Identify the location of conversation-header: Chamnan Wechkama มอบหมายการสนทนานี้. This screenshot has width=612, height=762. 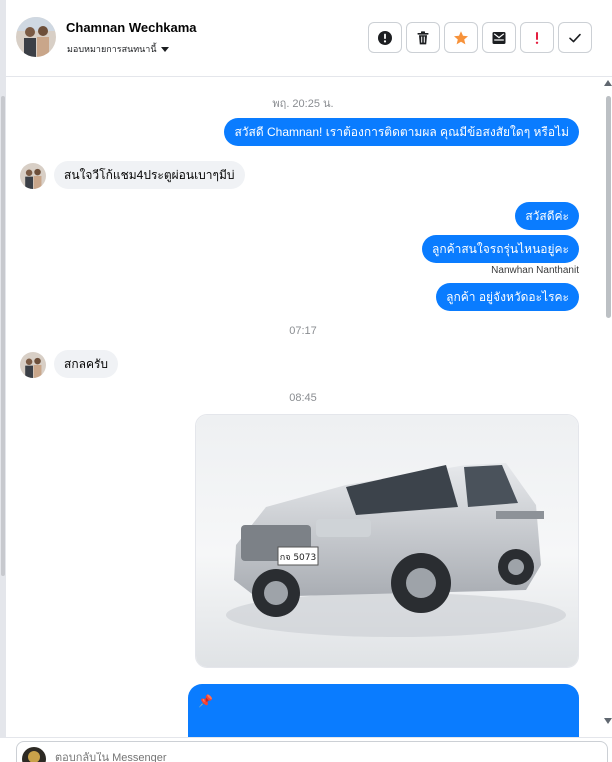
(309, 38).